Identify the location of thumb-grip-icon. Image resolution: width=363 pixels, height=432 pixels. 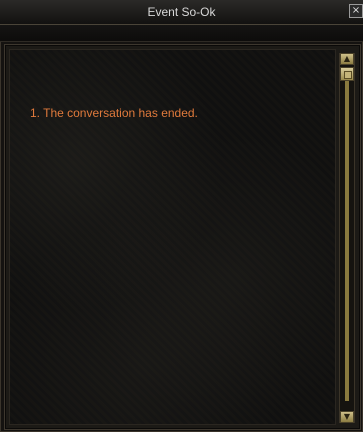
(348, 75).